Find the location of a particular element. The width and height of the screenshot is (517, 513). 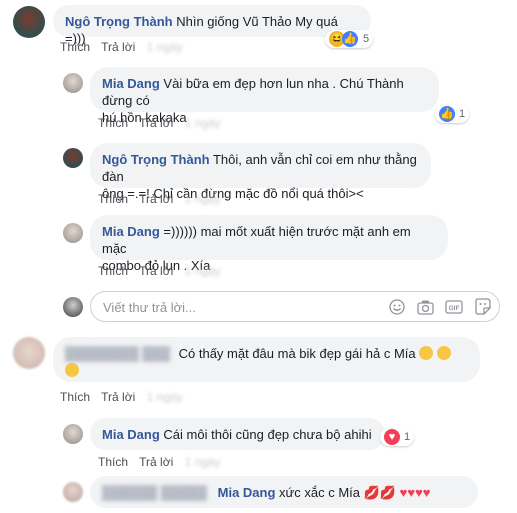

comment-text: Có thấy mặt đâu mà bik đẹp gái hả c Mía is located at coordinates (297, 353).